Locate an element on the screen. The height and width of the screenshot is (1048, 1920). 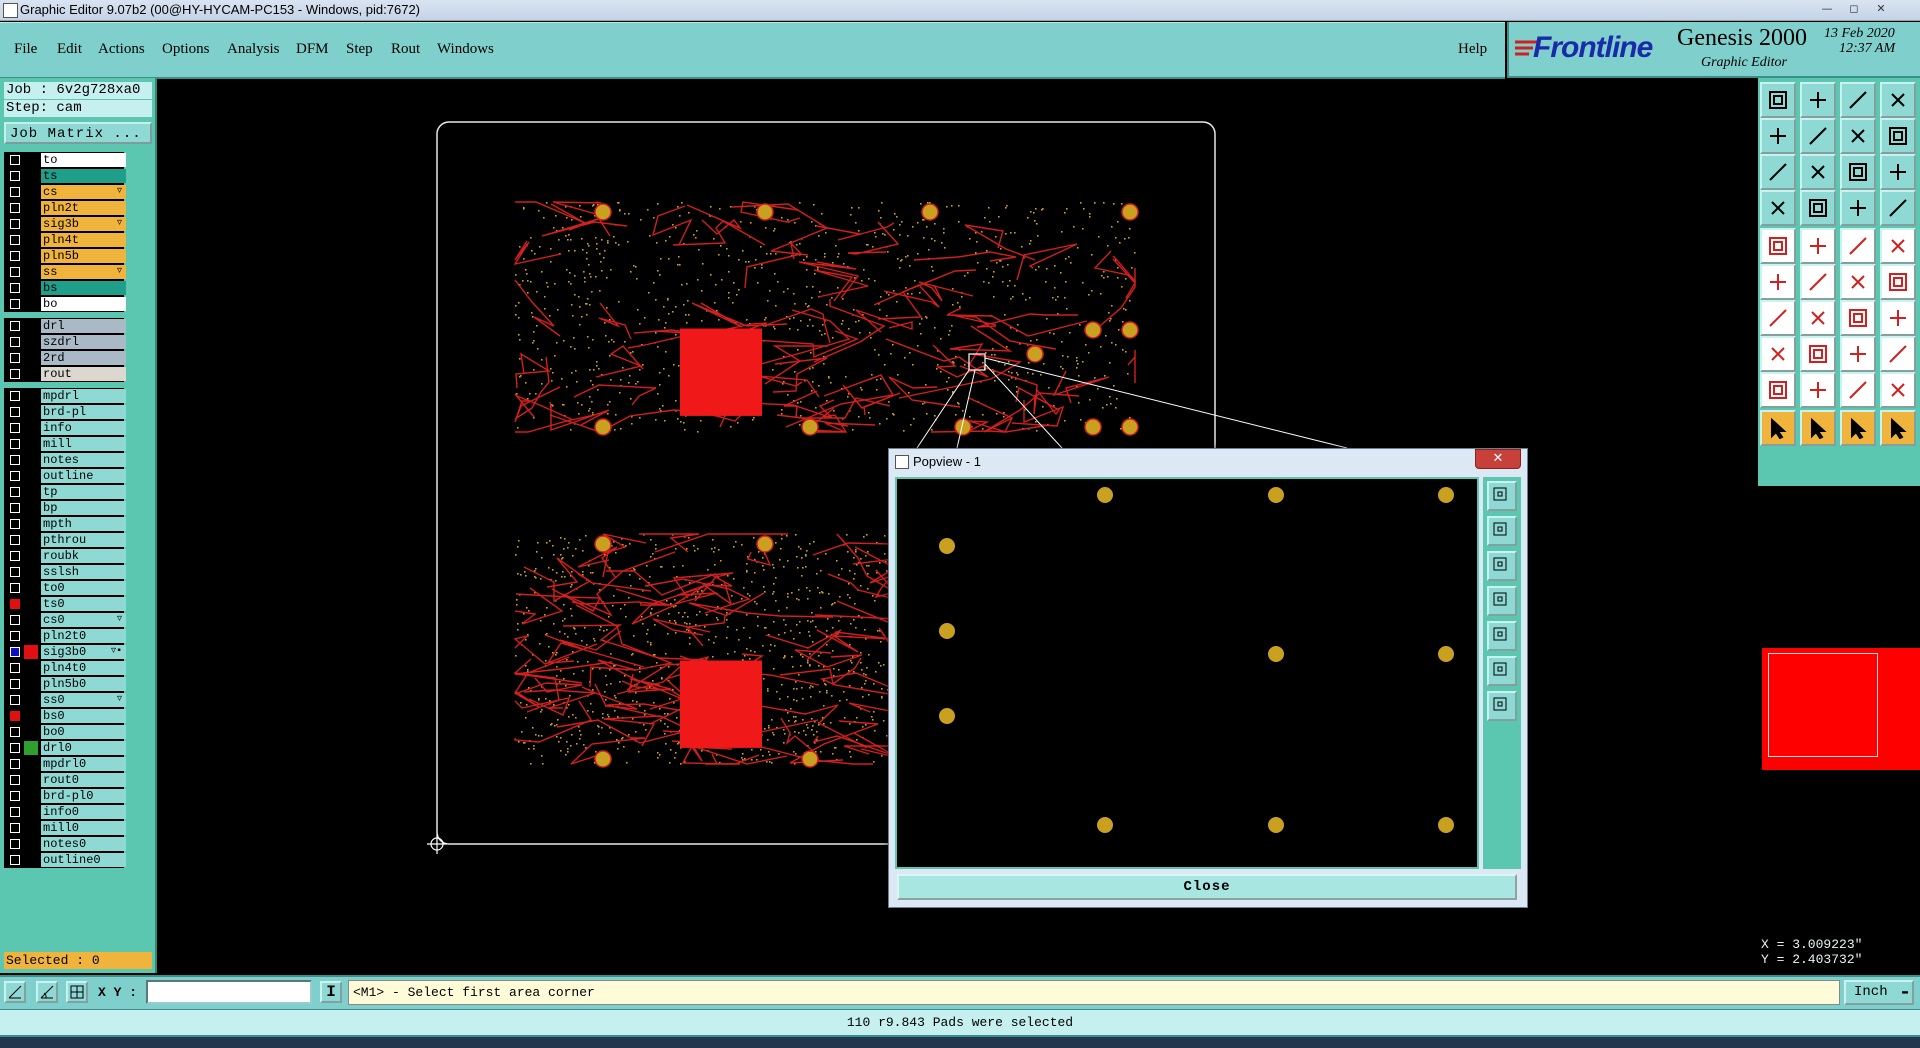
text-a-shape-button is located at coordinates (1898, 390).